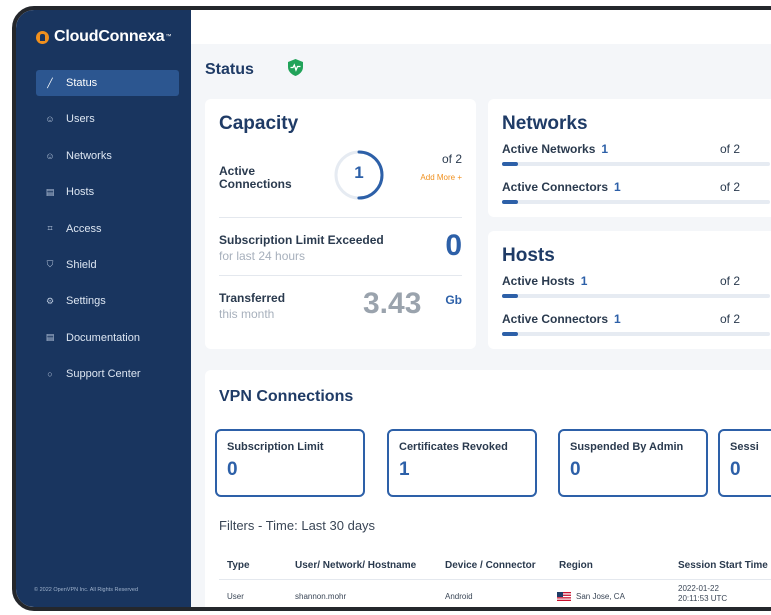  Describe the element at coordinates (453, 300) in the screenshot. I see `transferred-unit: Gb` at that location.